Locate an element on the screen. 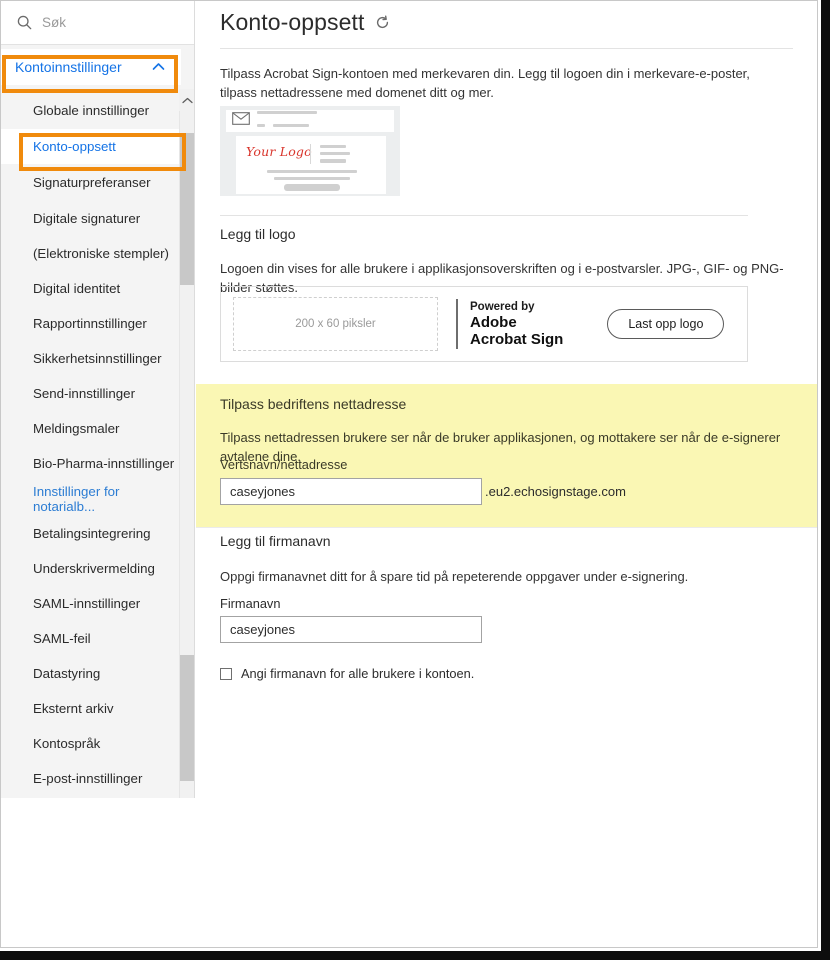 The image size is (830, 960). sidebar-item-label: Underskrivermelding is located at coordinates (94, 568).